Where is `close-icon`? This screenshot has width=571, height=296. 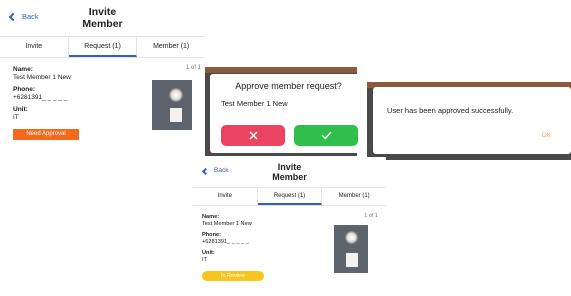
close-icon is located at coordinates (253, 135).